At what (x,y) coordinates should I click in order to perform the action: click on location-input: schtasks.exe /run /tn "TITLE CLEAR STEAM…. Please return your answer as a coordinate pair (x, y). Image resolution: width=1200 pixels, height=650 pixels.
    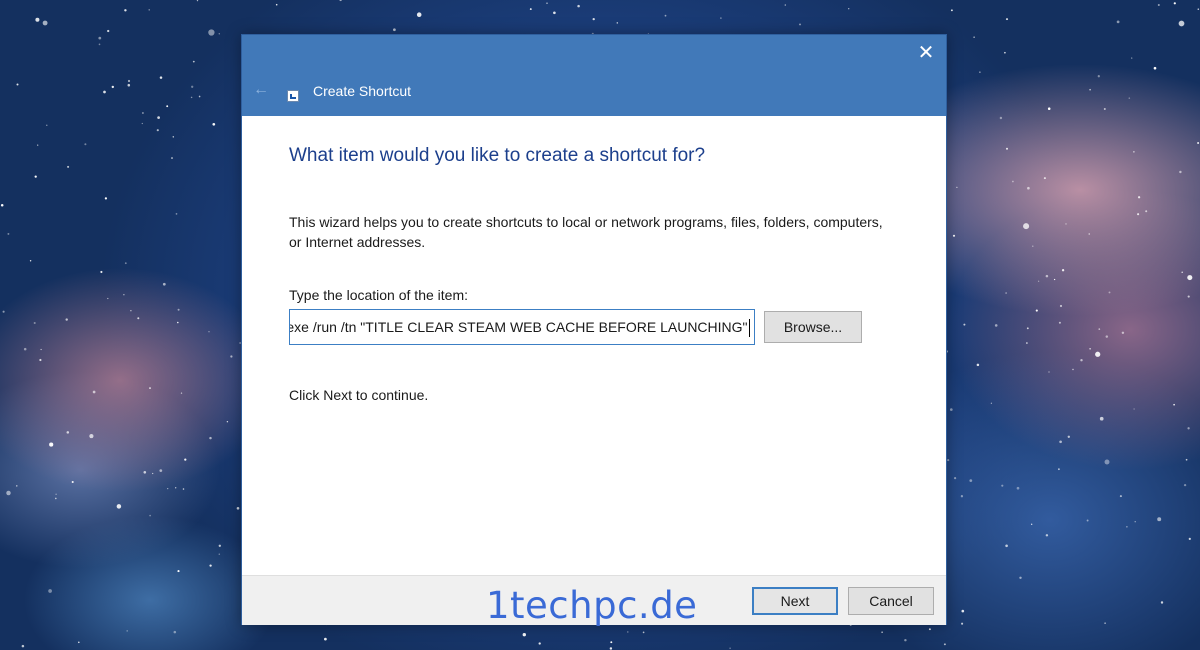
    Looking at the image, I should click on (522, 327).